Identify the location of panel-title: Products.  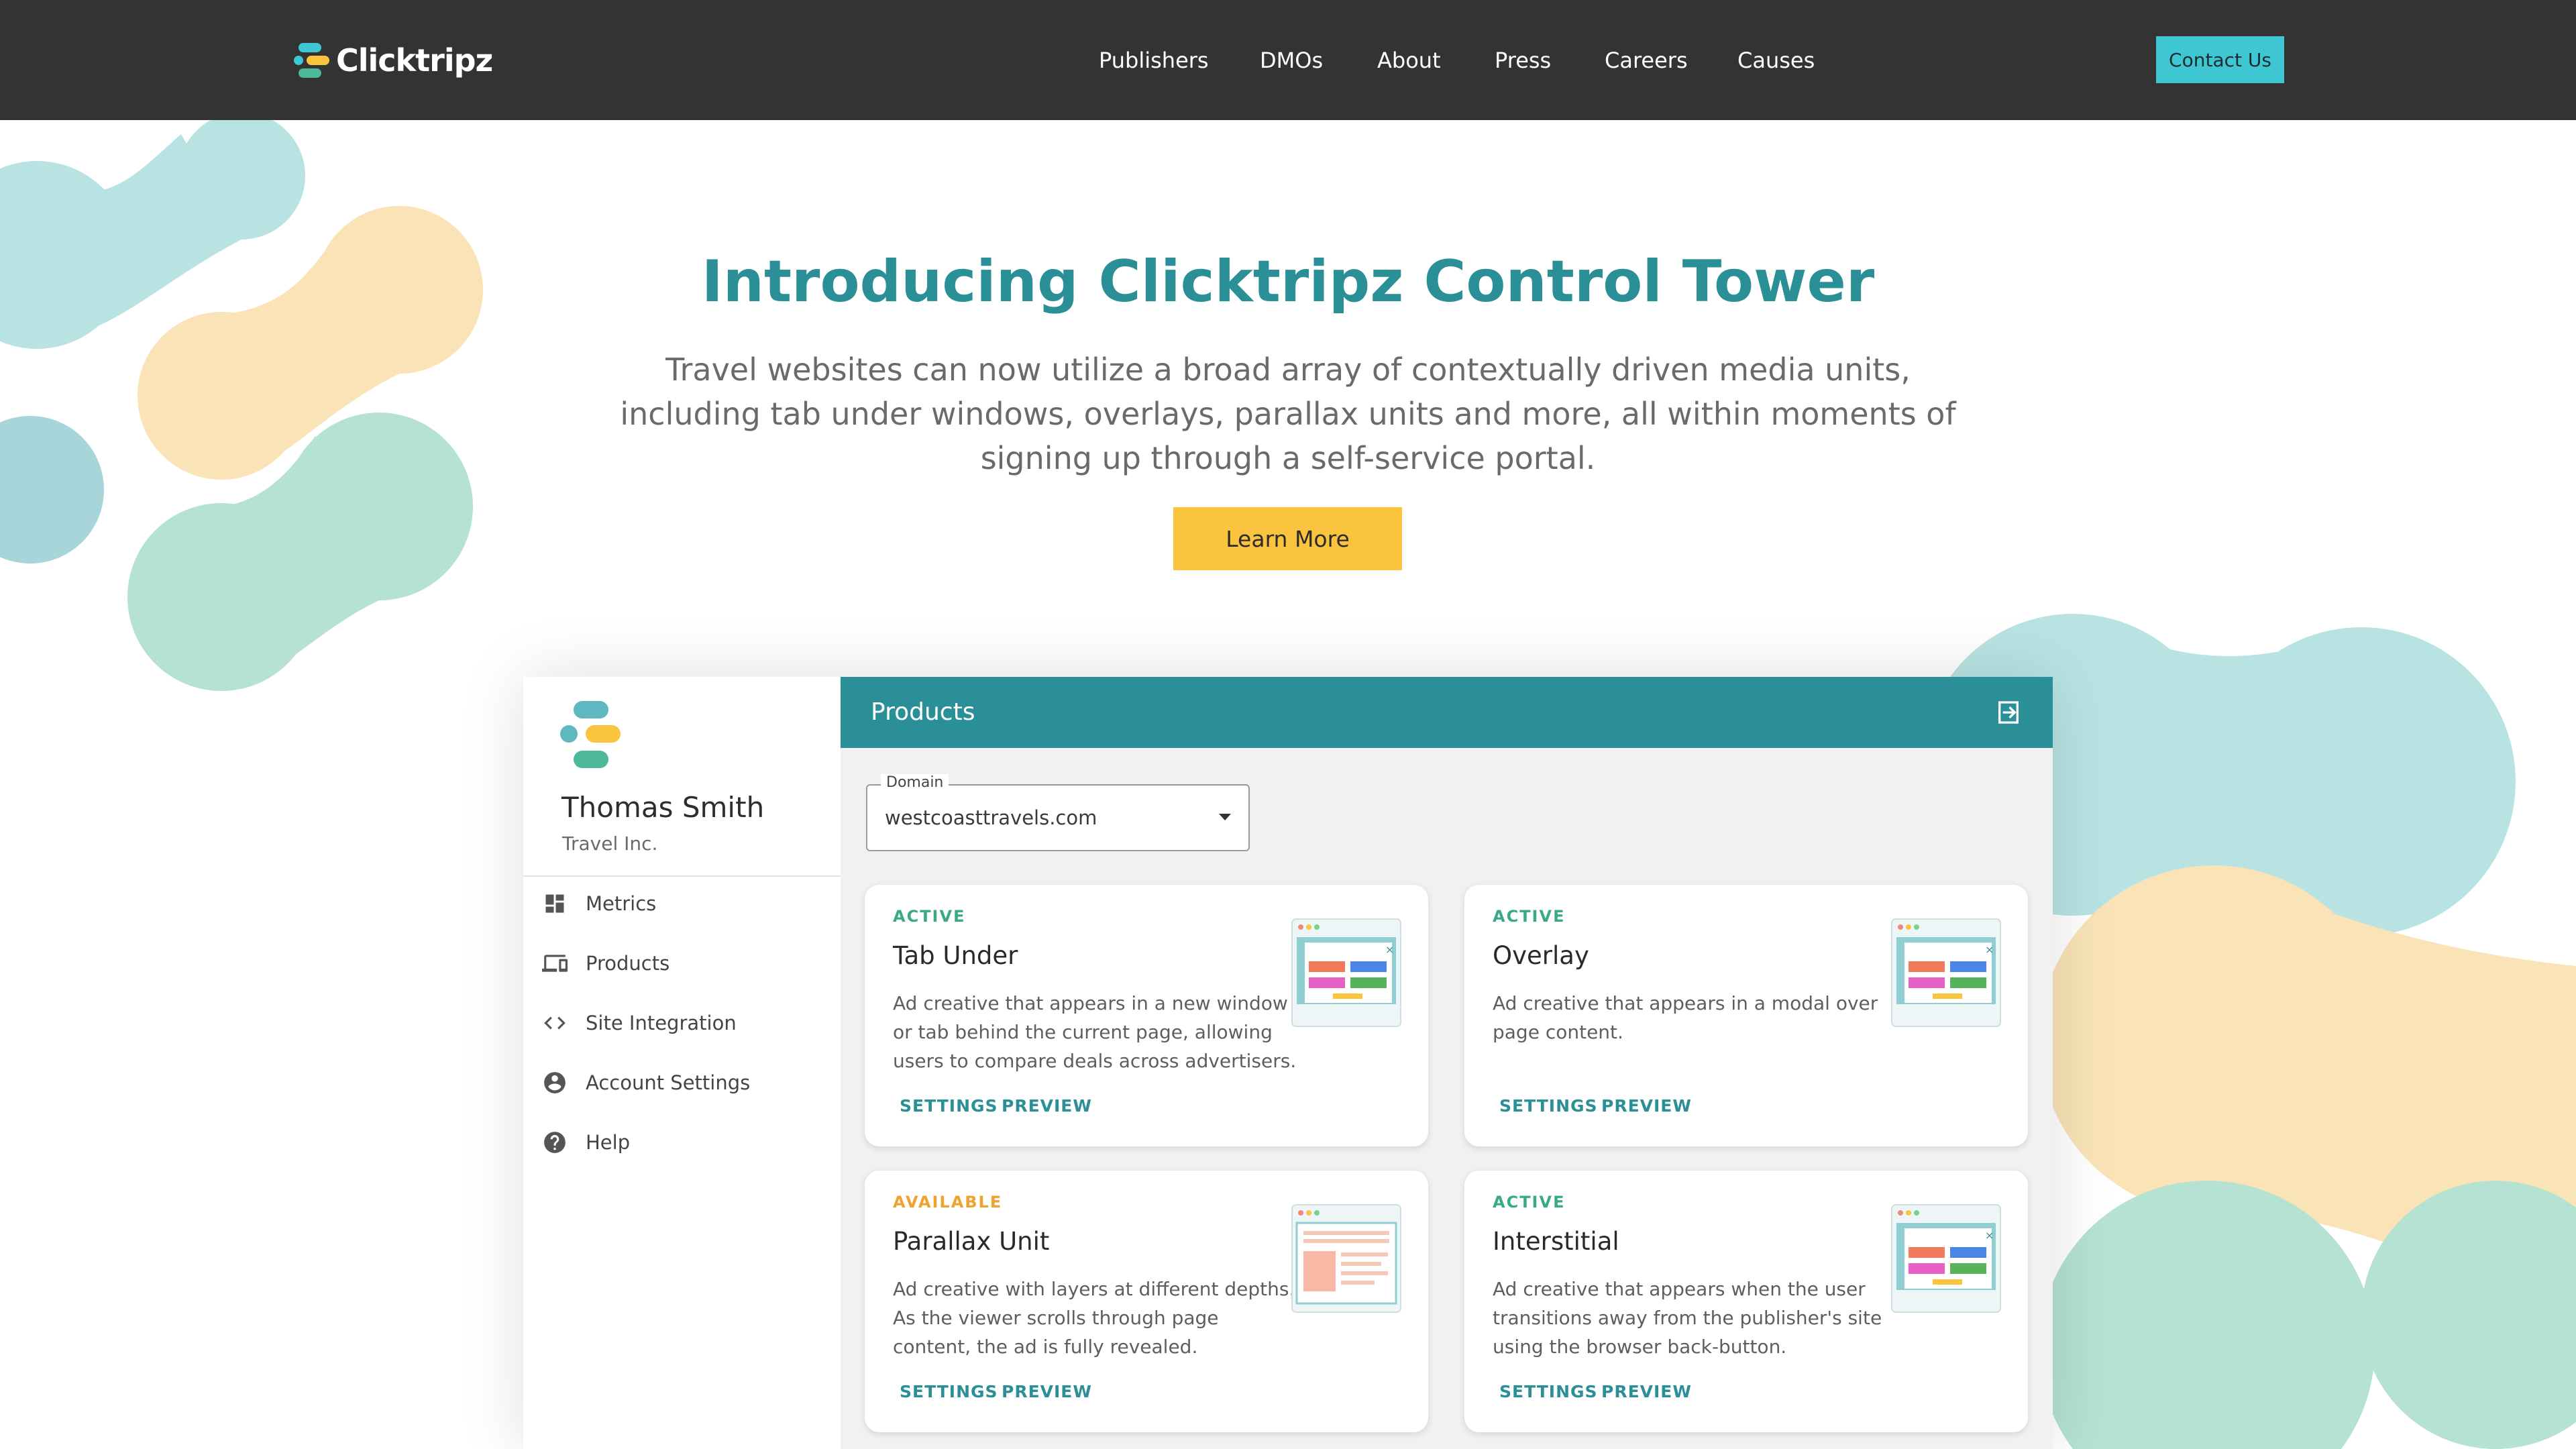
(923, 712).